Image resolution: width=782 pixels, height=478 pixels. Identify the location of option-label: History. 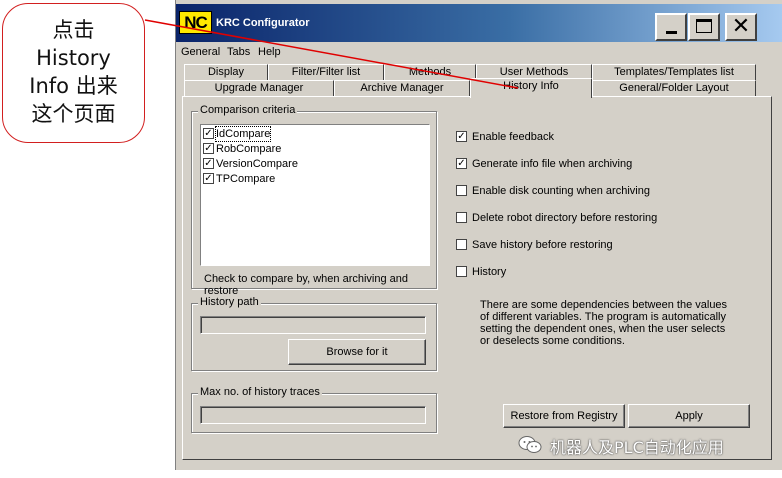
(489, 272).